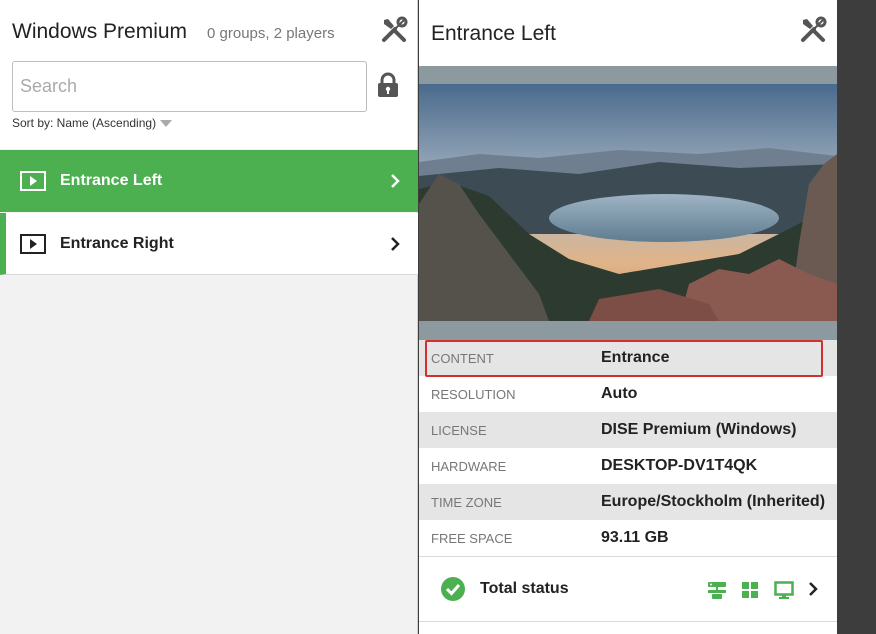 Image resolution: width=876 pixels, height=634 pixels. I want to click on detail-title: Entrance Left, so click(493, 33).